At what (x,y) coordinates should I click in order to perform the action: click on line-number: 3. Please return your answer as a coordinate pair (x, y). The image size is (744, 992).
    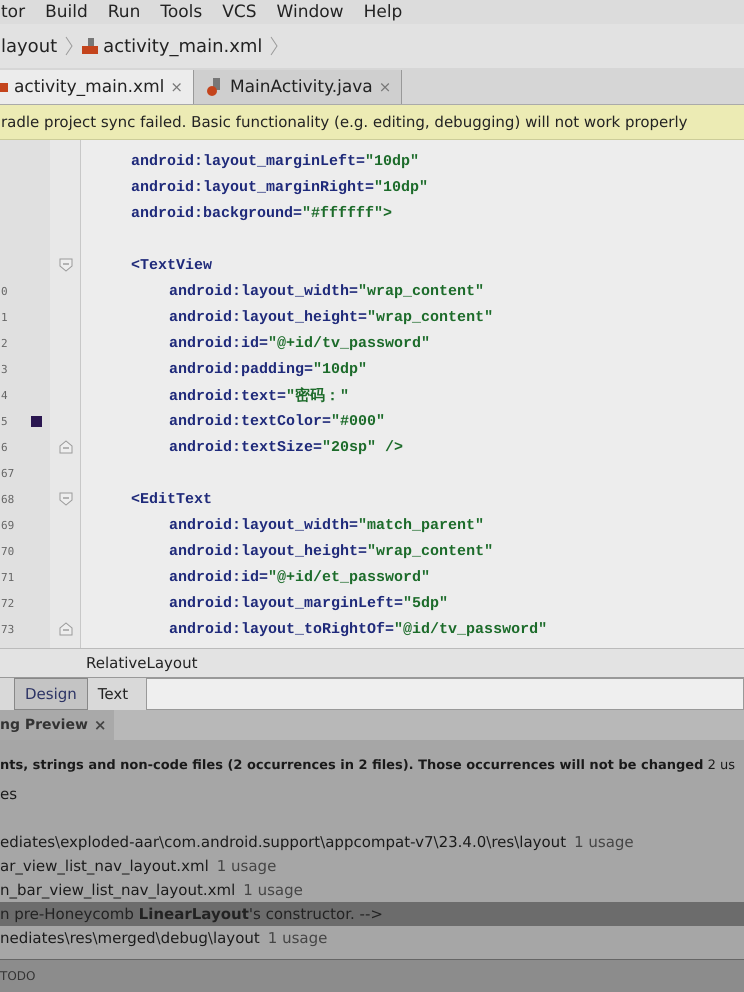
    Looking at the image, I should click on (4, 369).